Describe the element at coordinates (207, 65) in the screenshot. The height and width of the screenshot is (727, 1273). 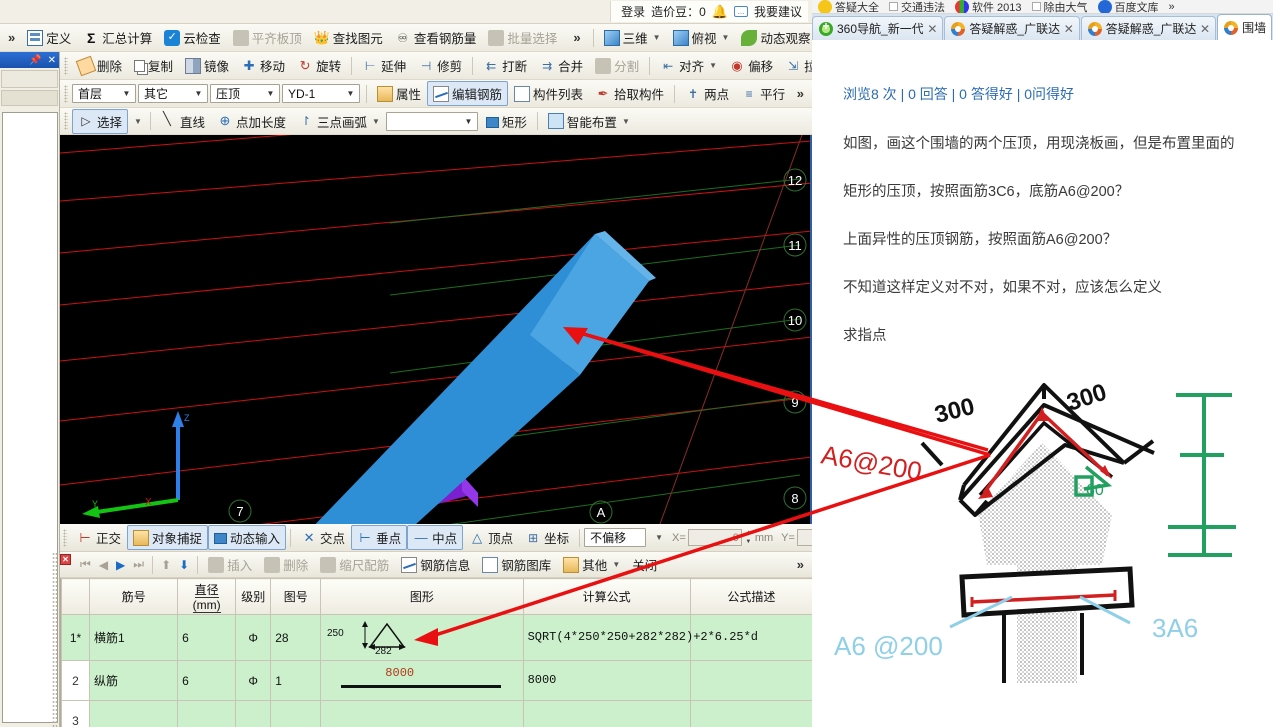
I see `edit-mirror-button: 镜像` at that location.